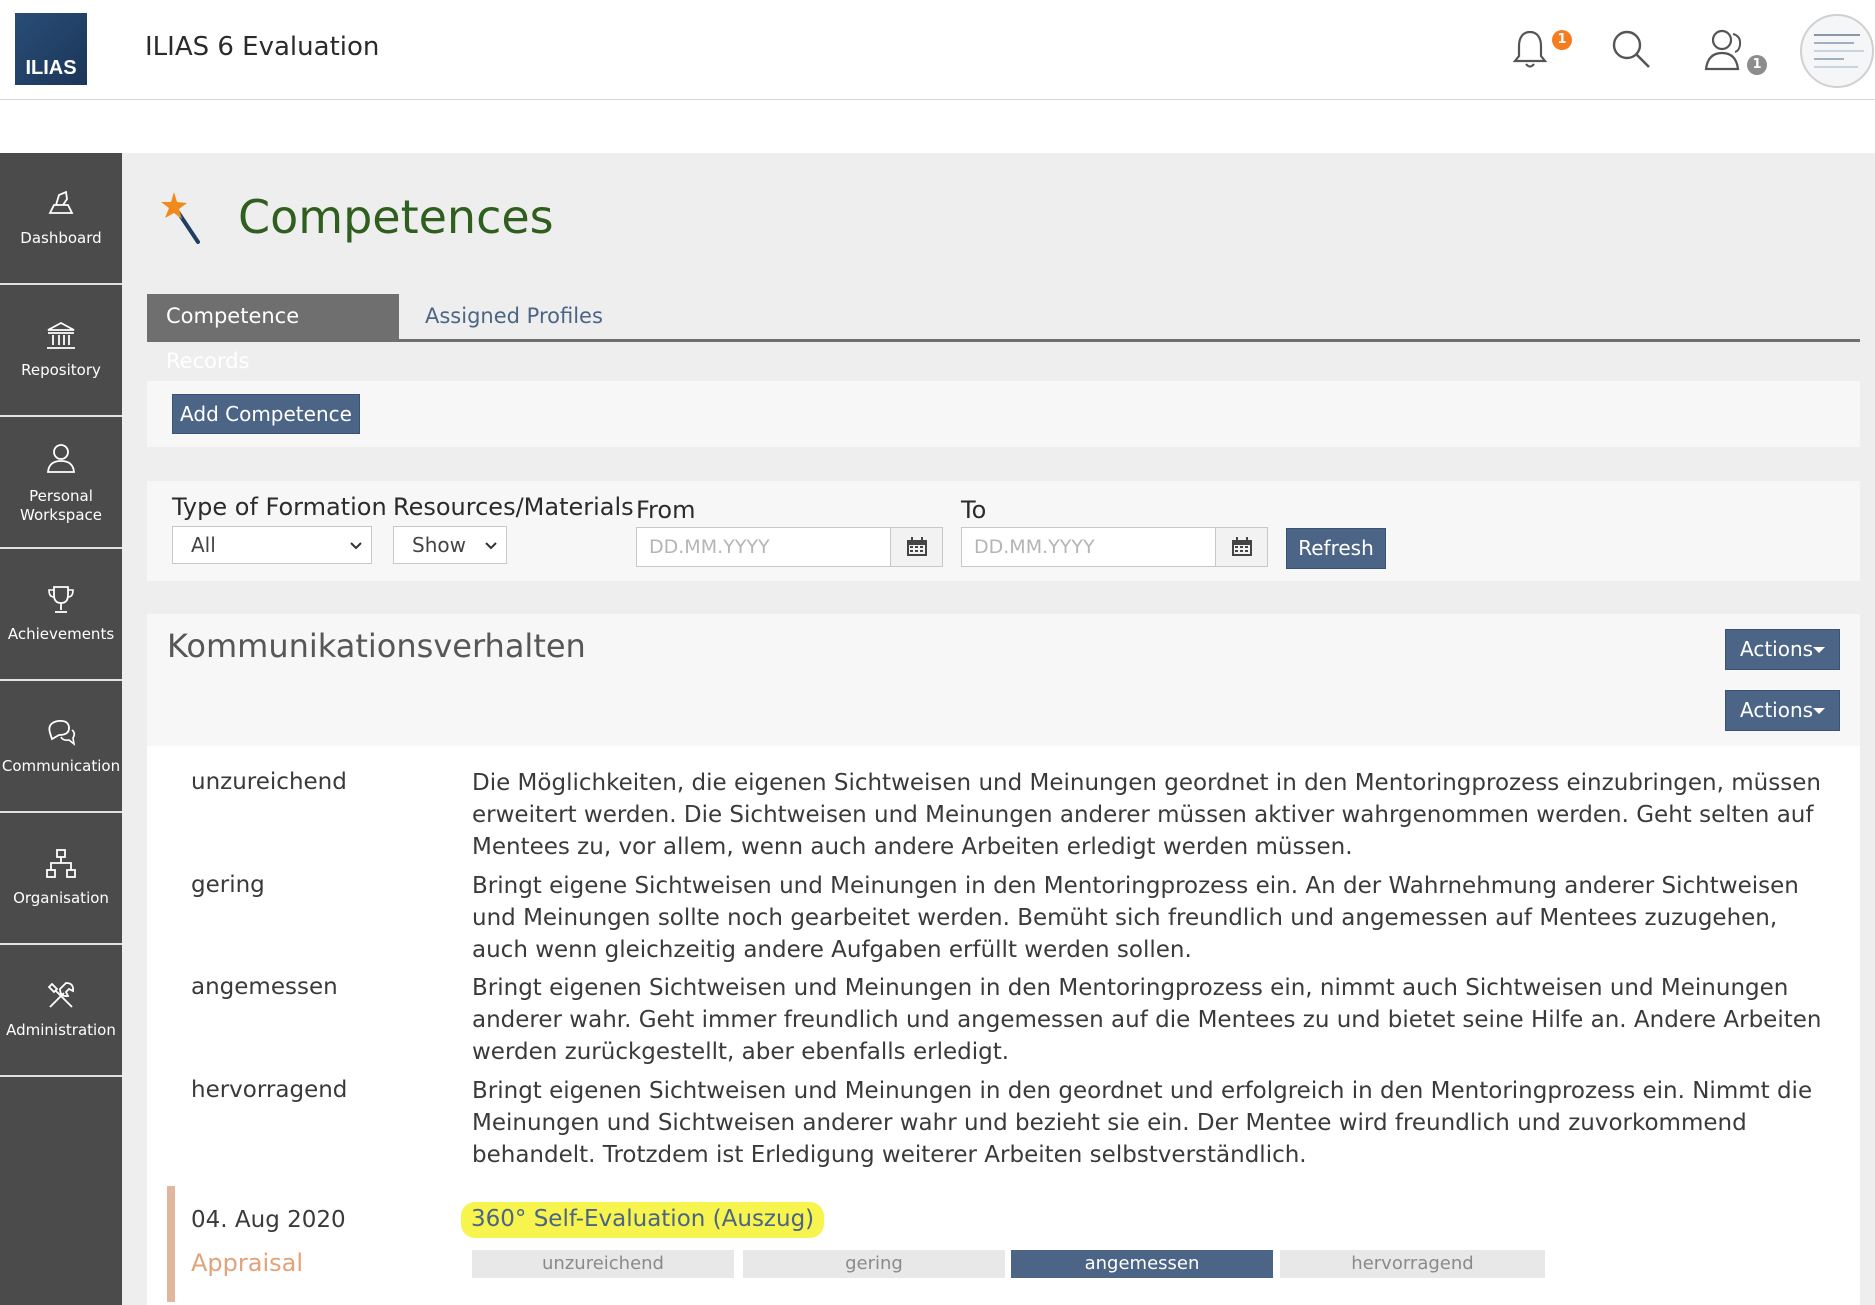 This screenshot has height=1305, width=1875. I want to click on sidebar-label-administration: Administration, so click(61, 1030).